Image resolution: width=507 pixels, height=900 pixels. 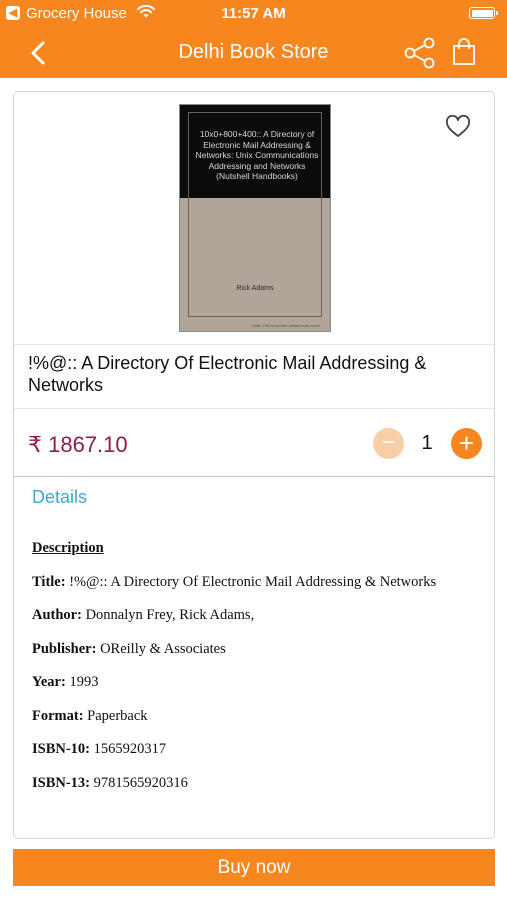 What do you see at coordinates (130, 749) in the screenshot?
I see `detail-value: 1565920317` at bounding box center [130, 749].